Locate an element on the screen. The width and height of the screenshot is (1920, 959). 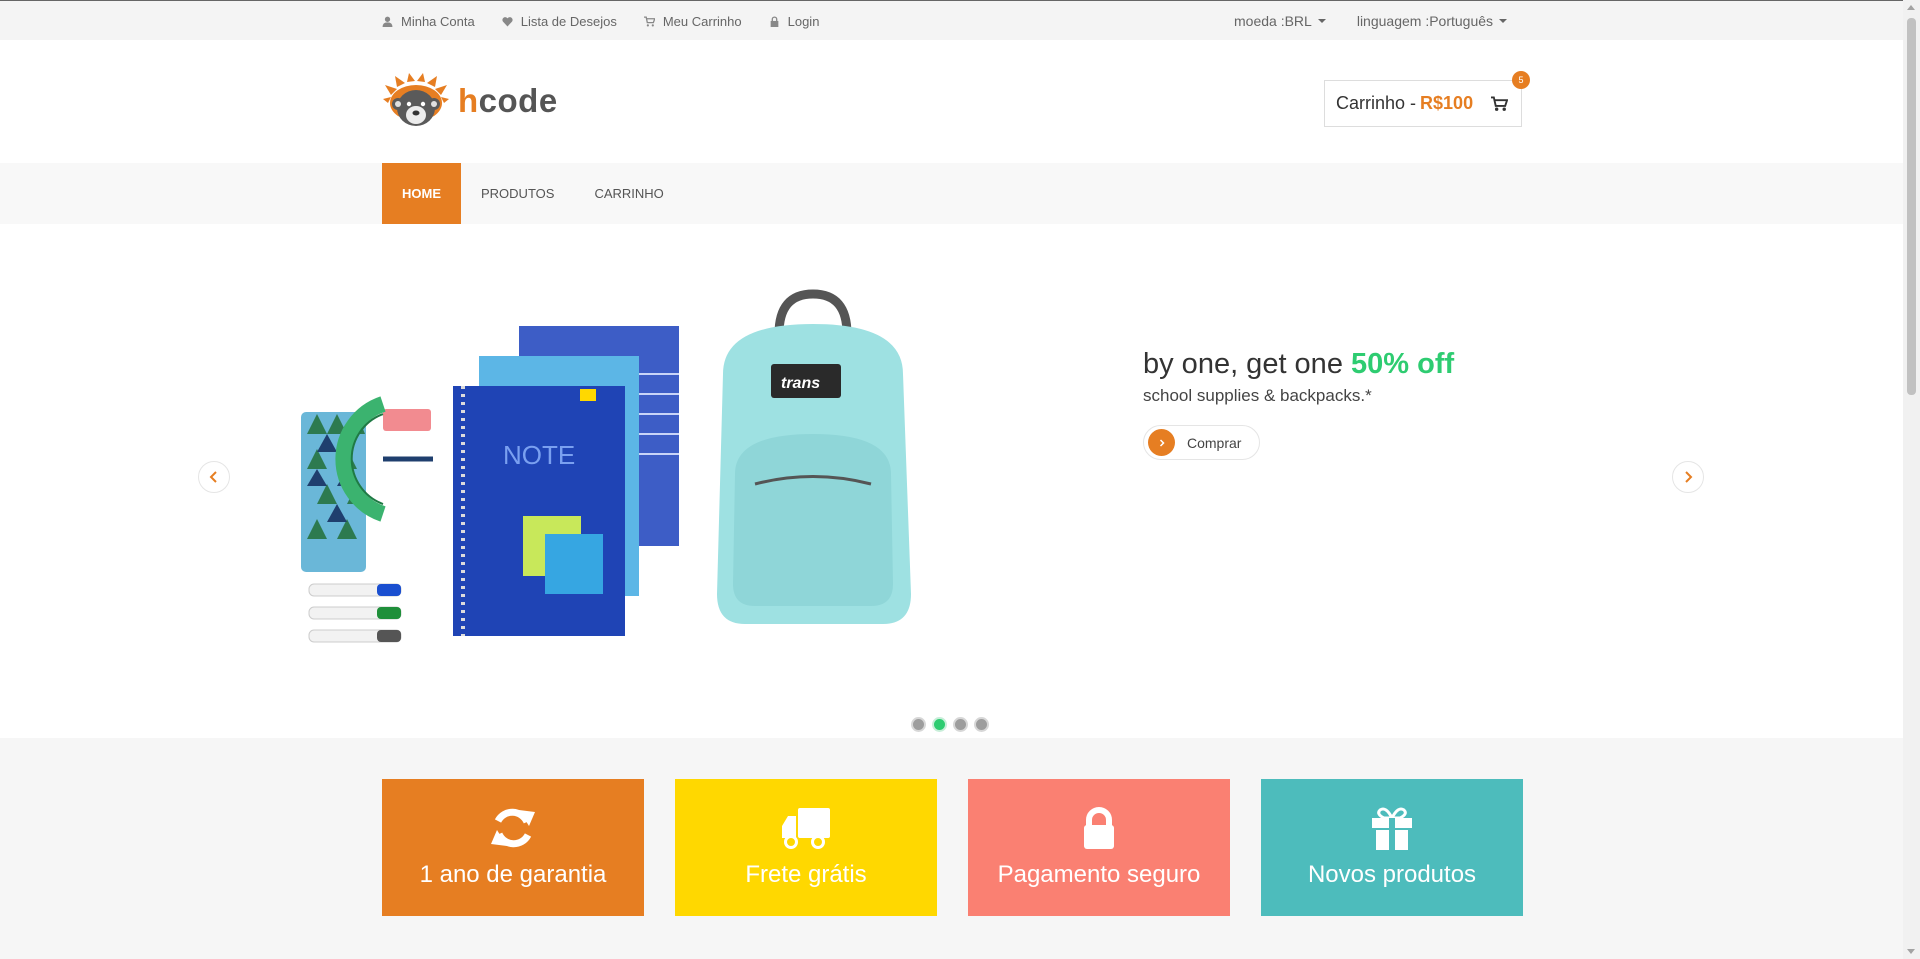
site-logo: hcode is located at coordinates (470, 101).